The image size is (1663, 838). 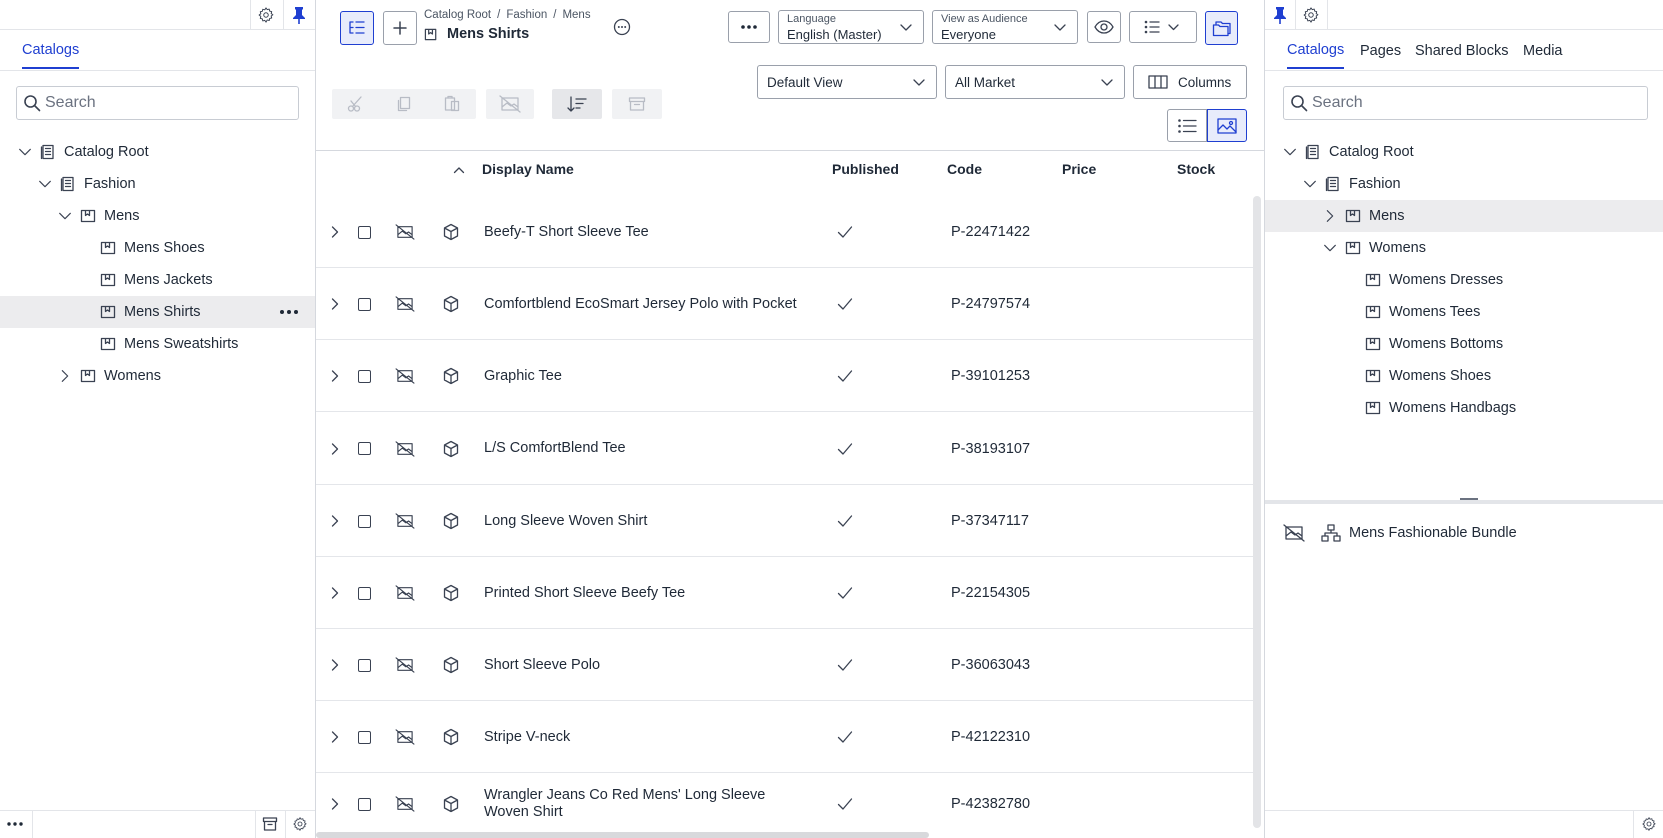 What do you see at coordinates (356, 104) in the screenshot?
I see `cut-icon` at bounding box center [356, 104].